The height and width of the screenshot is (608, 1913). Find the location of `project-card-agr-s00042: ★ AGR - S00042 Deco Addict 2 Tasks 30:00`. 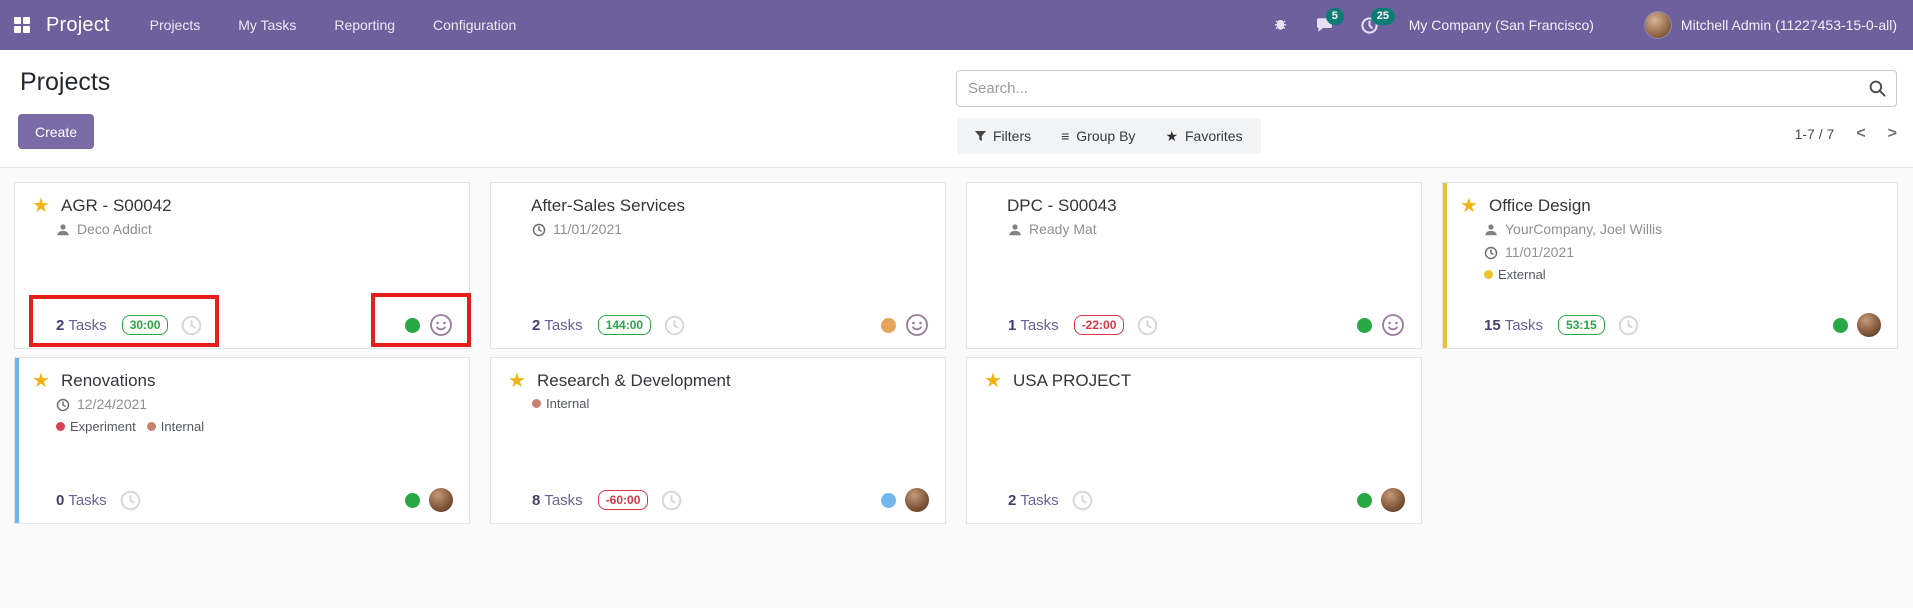

project-card-agr-s00042: ★ AGR - S00042 Deco Addict 2 Tasks 30:00 is located at coordinates (242, 265).